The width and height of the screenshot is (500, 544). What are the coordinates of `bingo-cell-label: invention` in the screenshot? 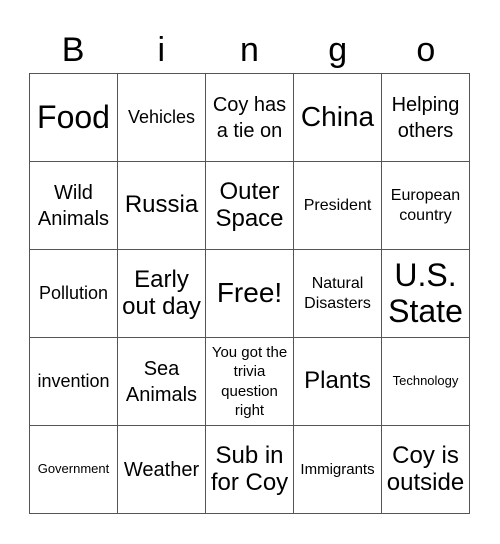 It's located at (73, 380).